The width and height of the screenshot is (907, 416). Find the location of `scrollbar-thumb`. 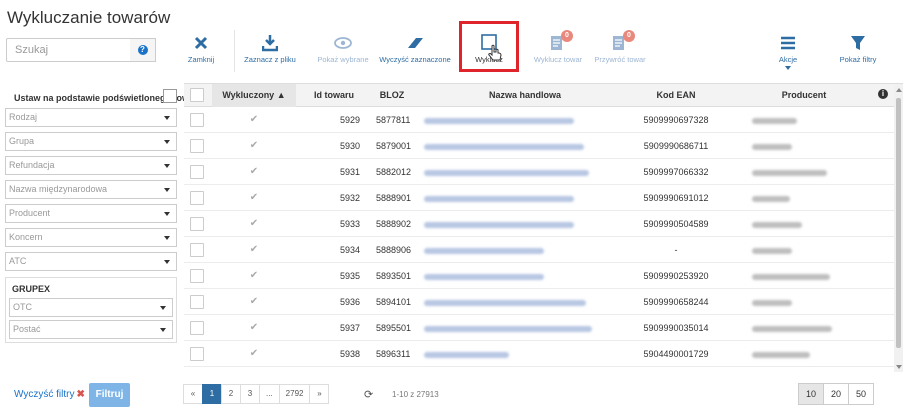

scrollbar-thumb is located at coordinates (898, 223).